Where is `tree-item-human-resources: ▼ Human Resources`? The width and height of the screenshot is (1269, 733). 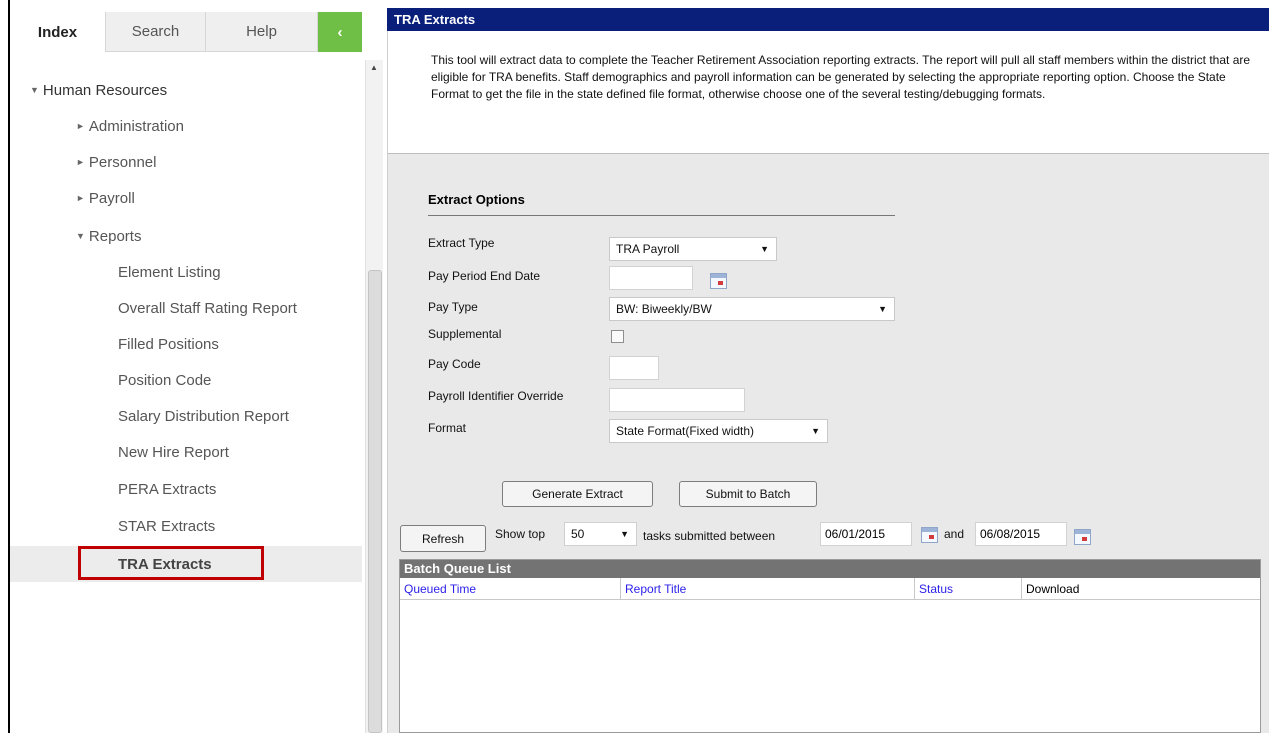 tree-item-human-resources: ▼ Human Resources is located at coordinates (88, 90).